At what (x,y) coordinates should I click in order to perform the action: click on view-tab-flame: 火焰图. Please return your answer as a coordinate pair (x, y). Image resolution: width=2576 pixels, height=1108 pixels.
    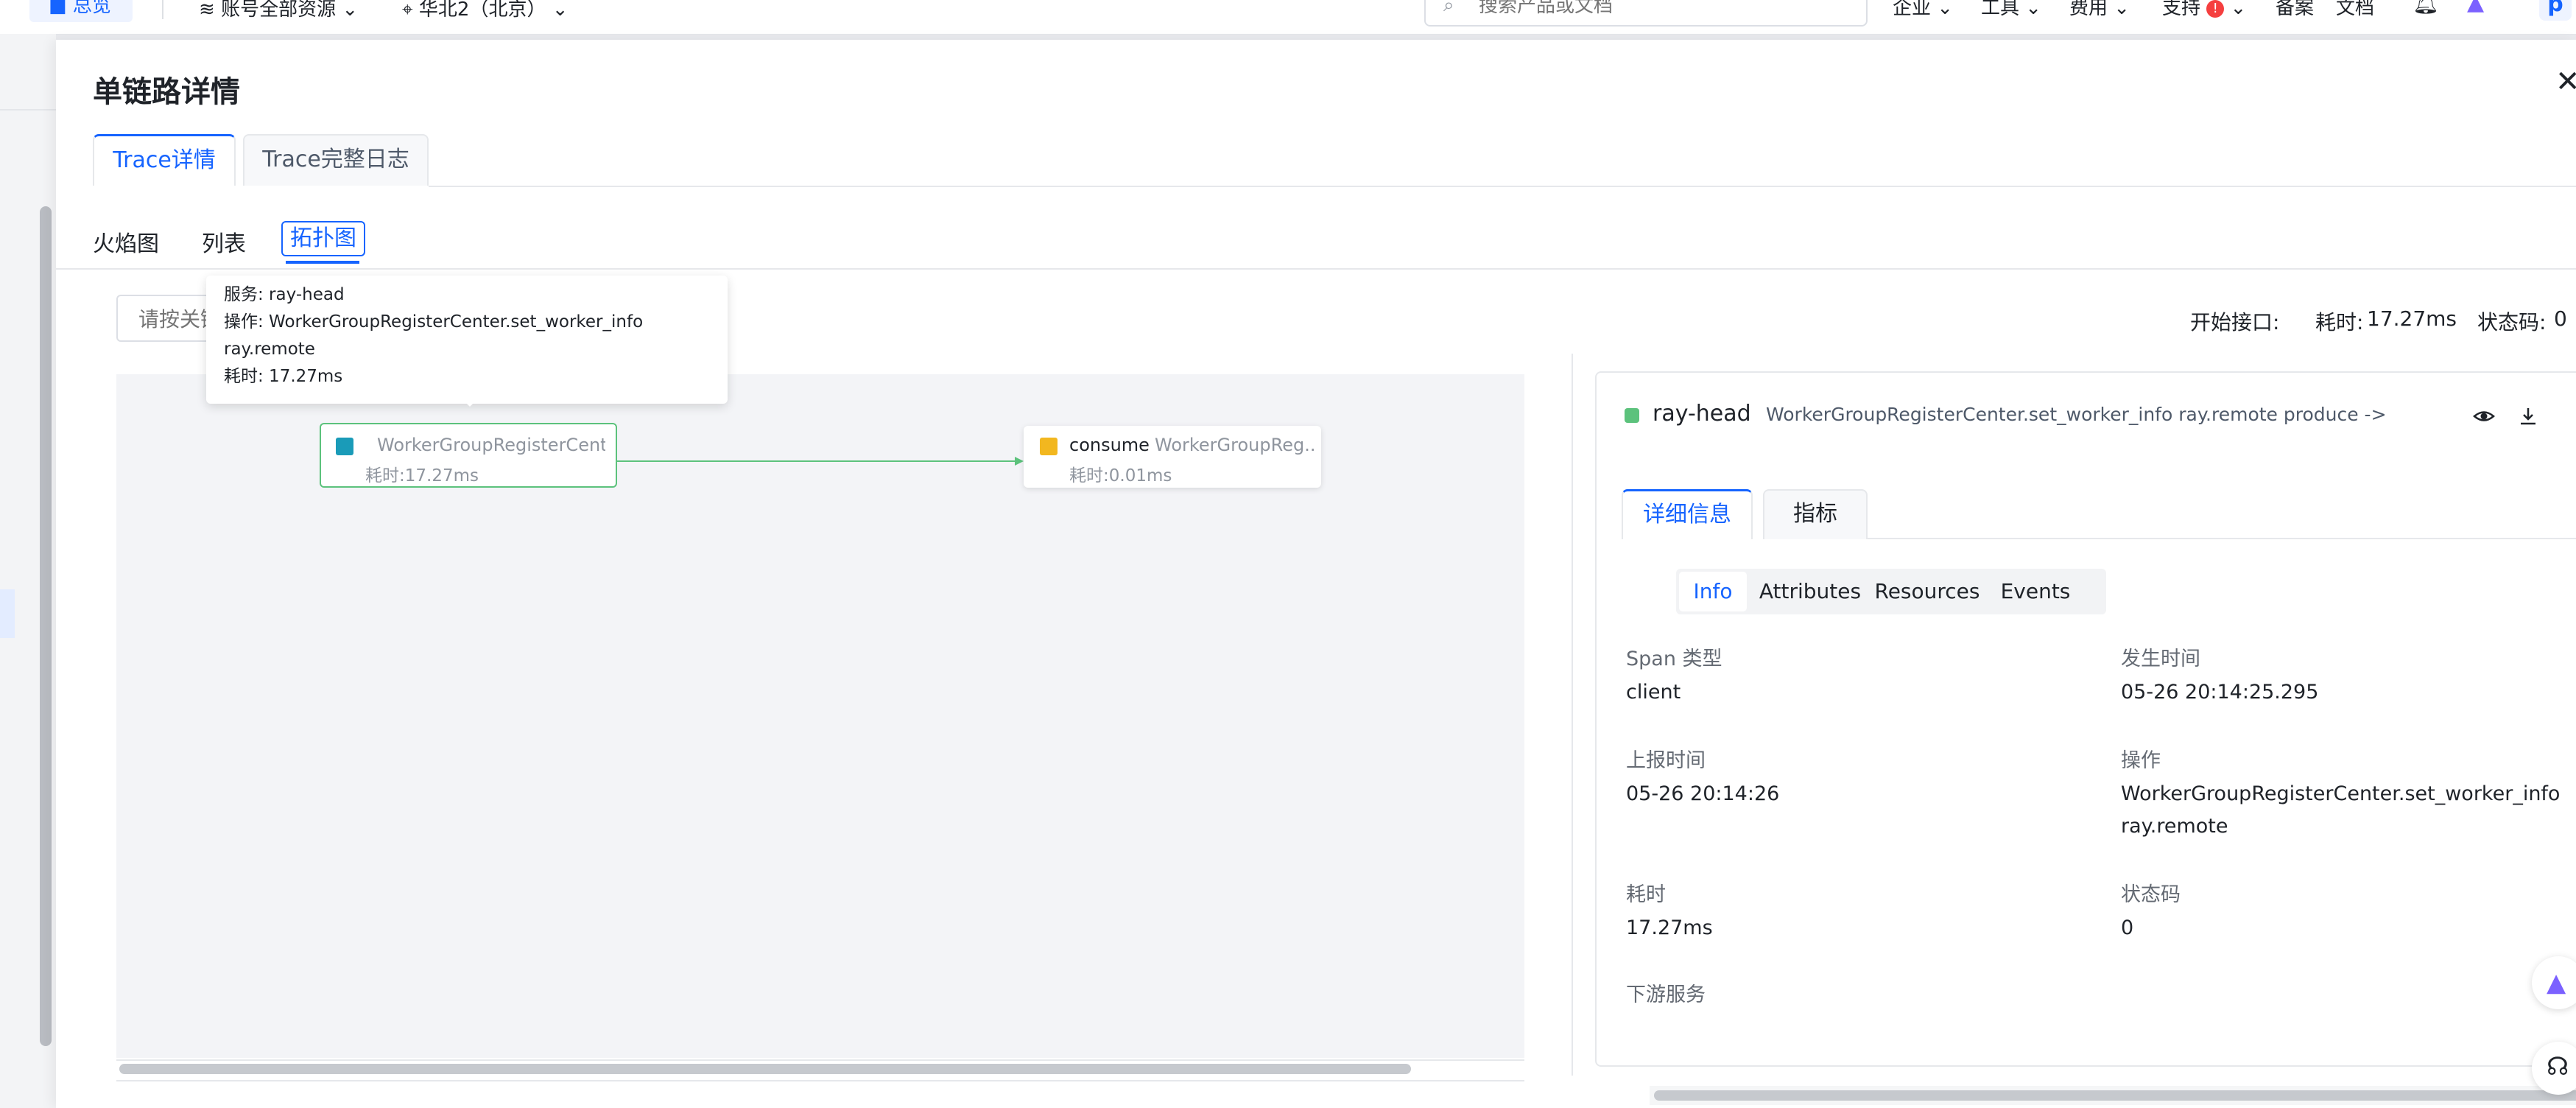
    Looking at the image, I should click on (126, 241).